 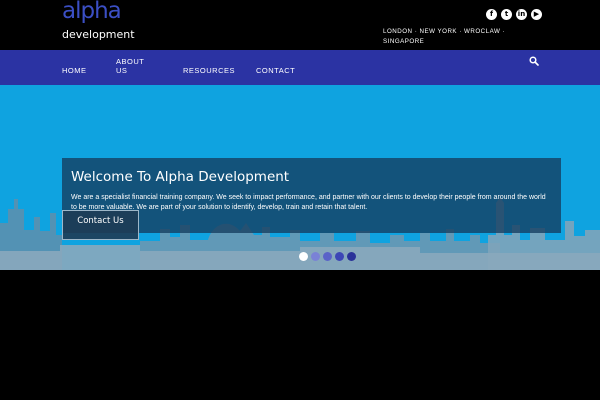 I want to click on nav-about-us: ABOUT US, so click(x=131, y=66).